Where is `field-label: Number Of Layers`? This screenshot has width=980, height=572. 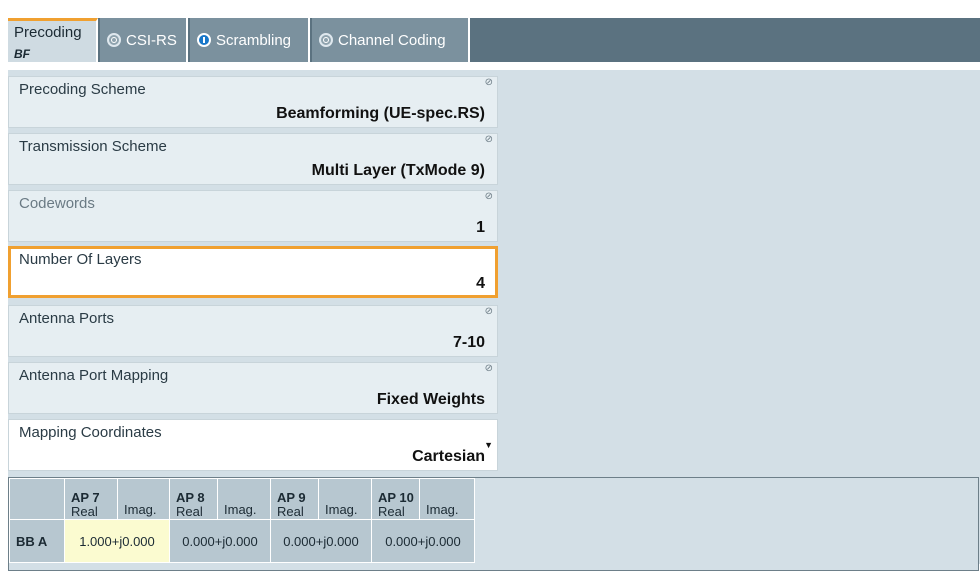 field-label: Number Of Layers is located at coordinates (80, 259).